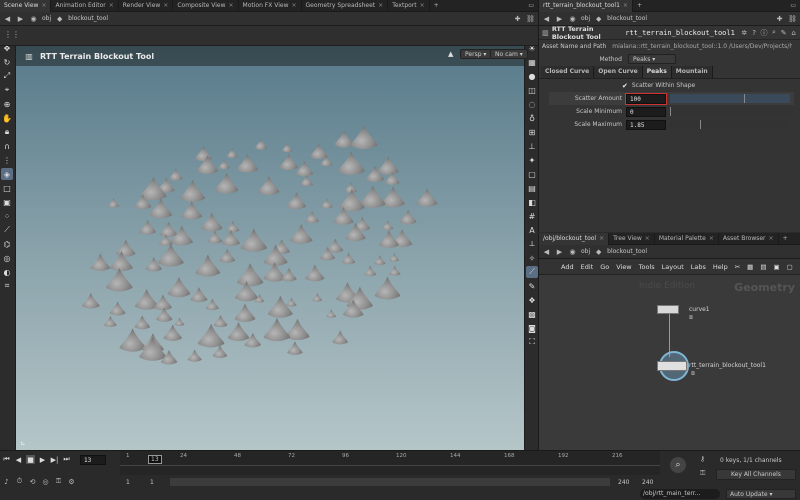 The height and width of the screenshot is (500, 800). Describe the element at coordinates (30, 459) in the screenshot. I see `stop-icon: ■` at that location.